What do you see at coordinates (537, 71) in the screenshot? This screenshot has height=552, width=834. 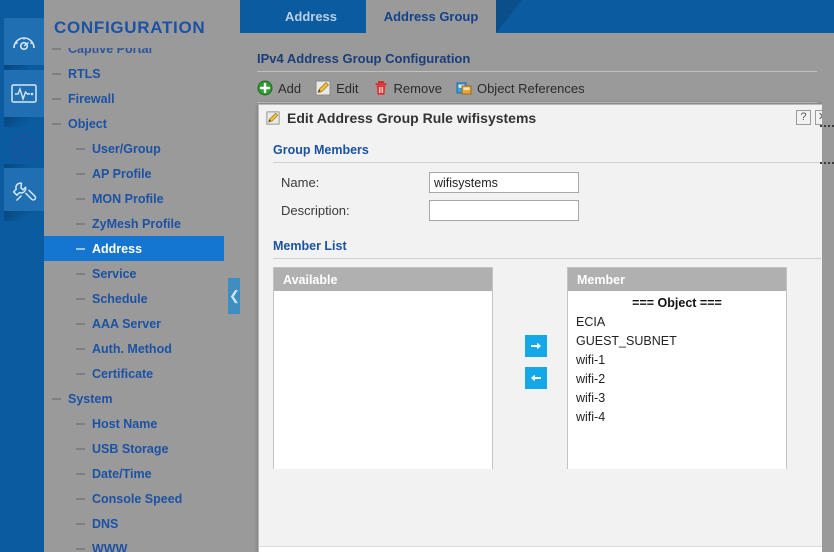 I see `panel-divider` at bounding box center [537, 71].